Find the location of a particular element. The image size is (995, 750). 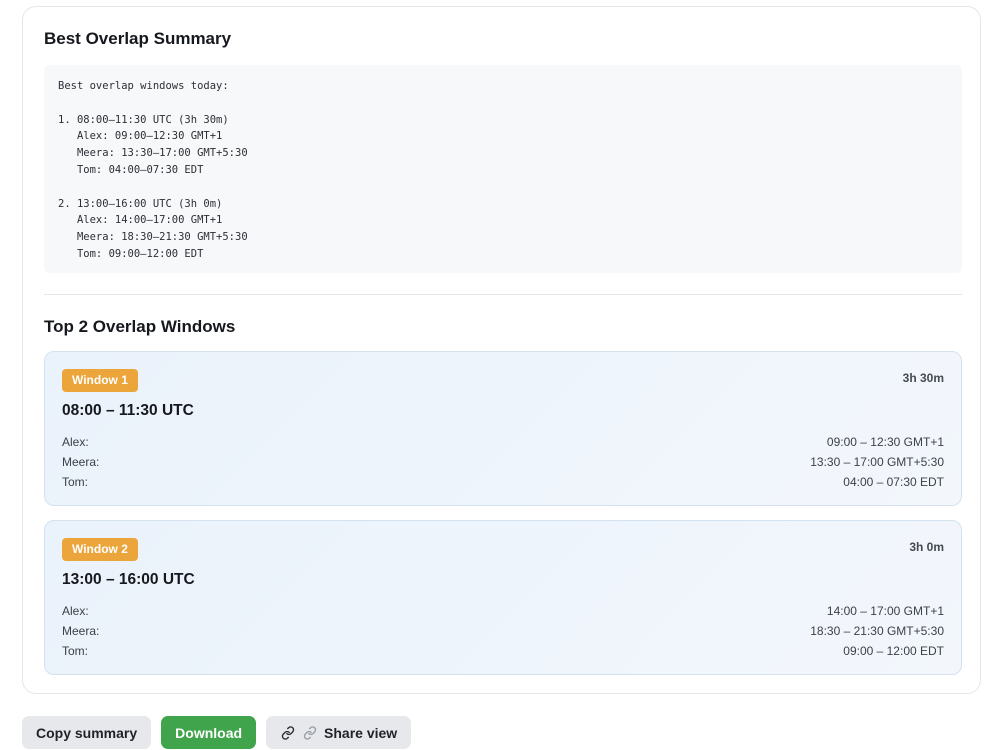

window-range: 13:00 – 16:00 UTC is located at coordinates (128, 579).